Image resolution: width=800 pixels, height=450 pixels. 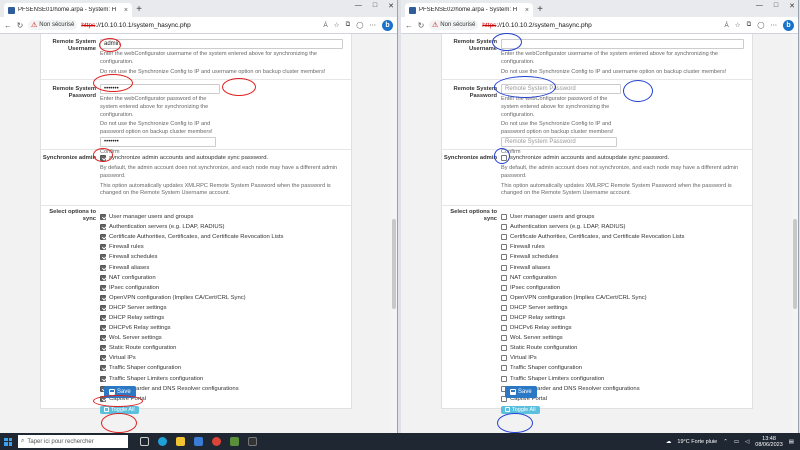 What do you see at coordinates (221, 368) in the screenshot?
I see `sync-option-item: Traffic Shaper configuration` at bounding box center [221, 368].